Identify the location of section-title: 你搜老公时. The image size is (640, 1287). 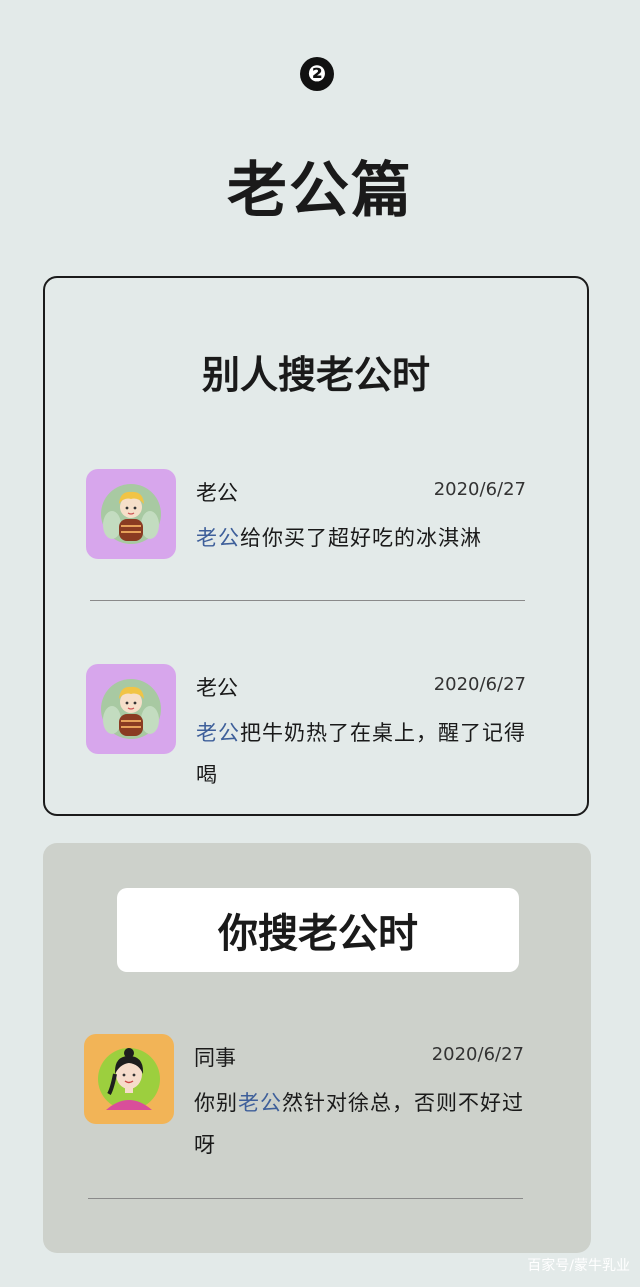
(318, 930).